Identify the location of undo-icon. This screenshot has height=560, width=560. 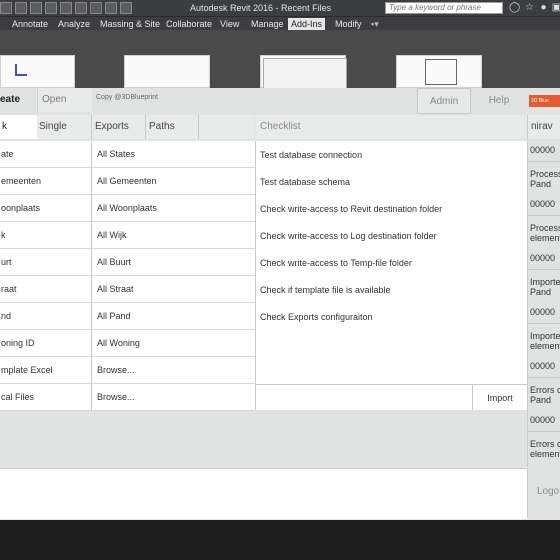
(36, 8).